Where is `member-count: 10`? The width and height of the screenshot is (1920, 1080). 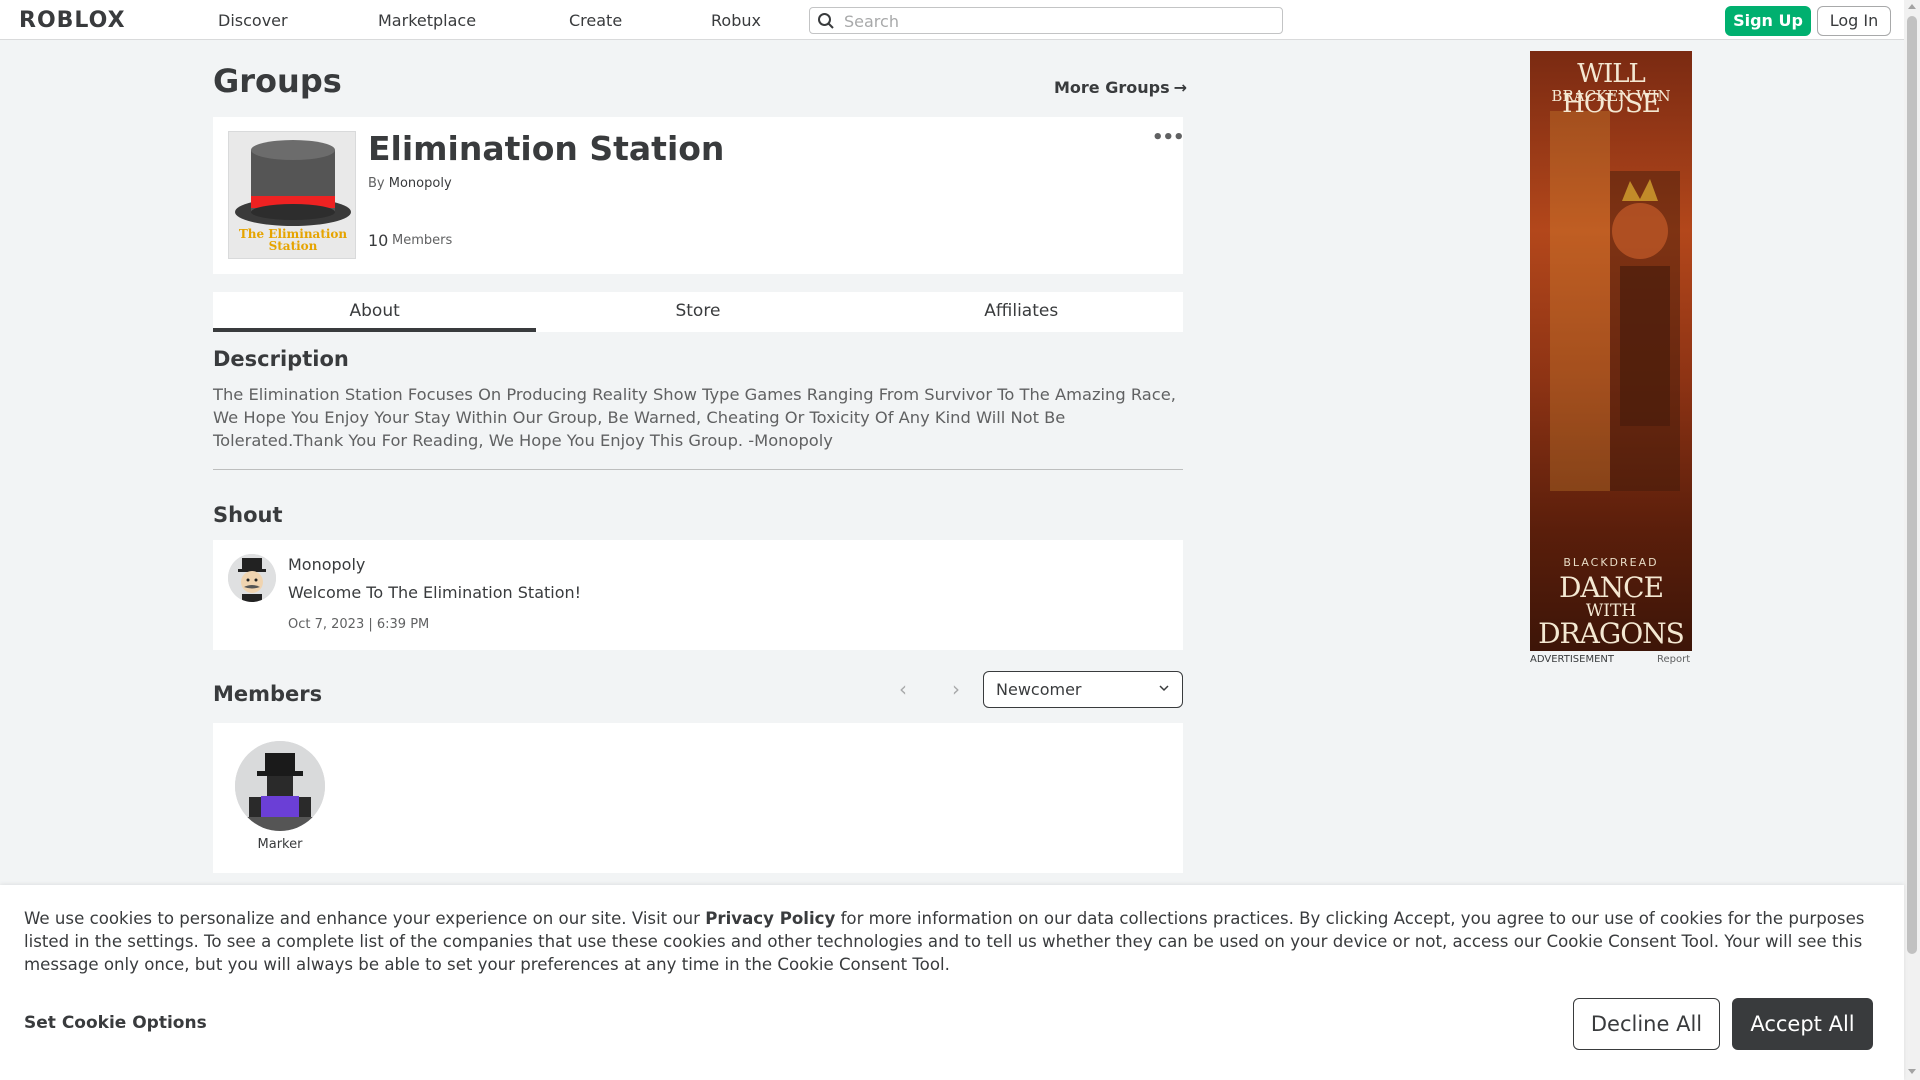
member-count: 10 is located at coordinates (378, 240).